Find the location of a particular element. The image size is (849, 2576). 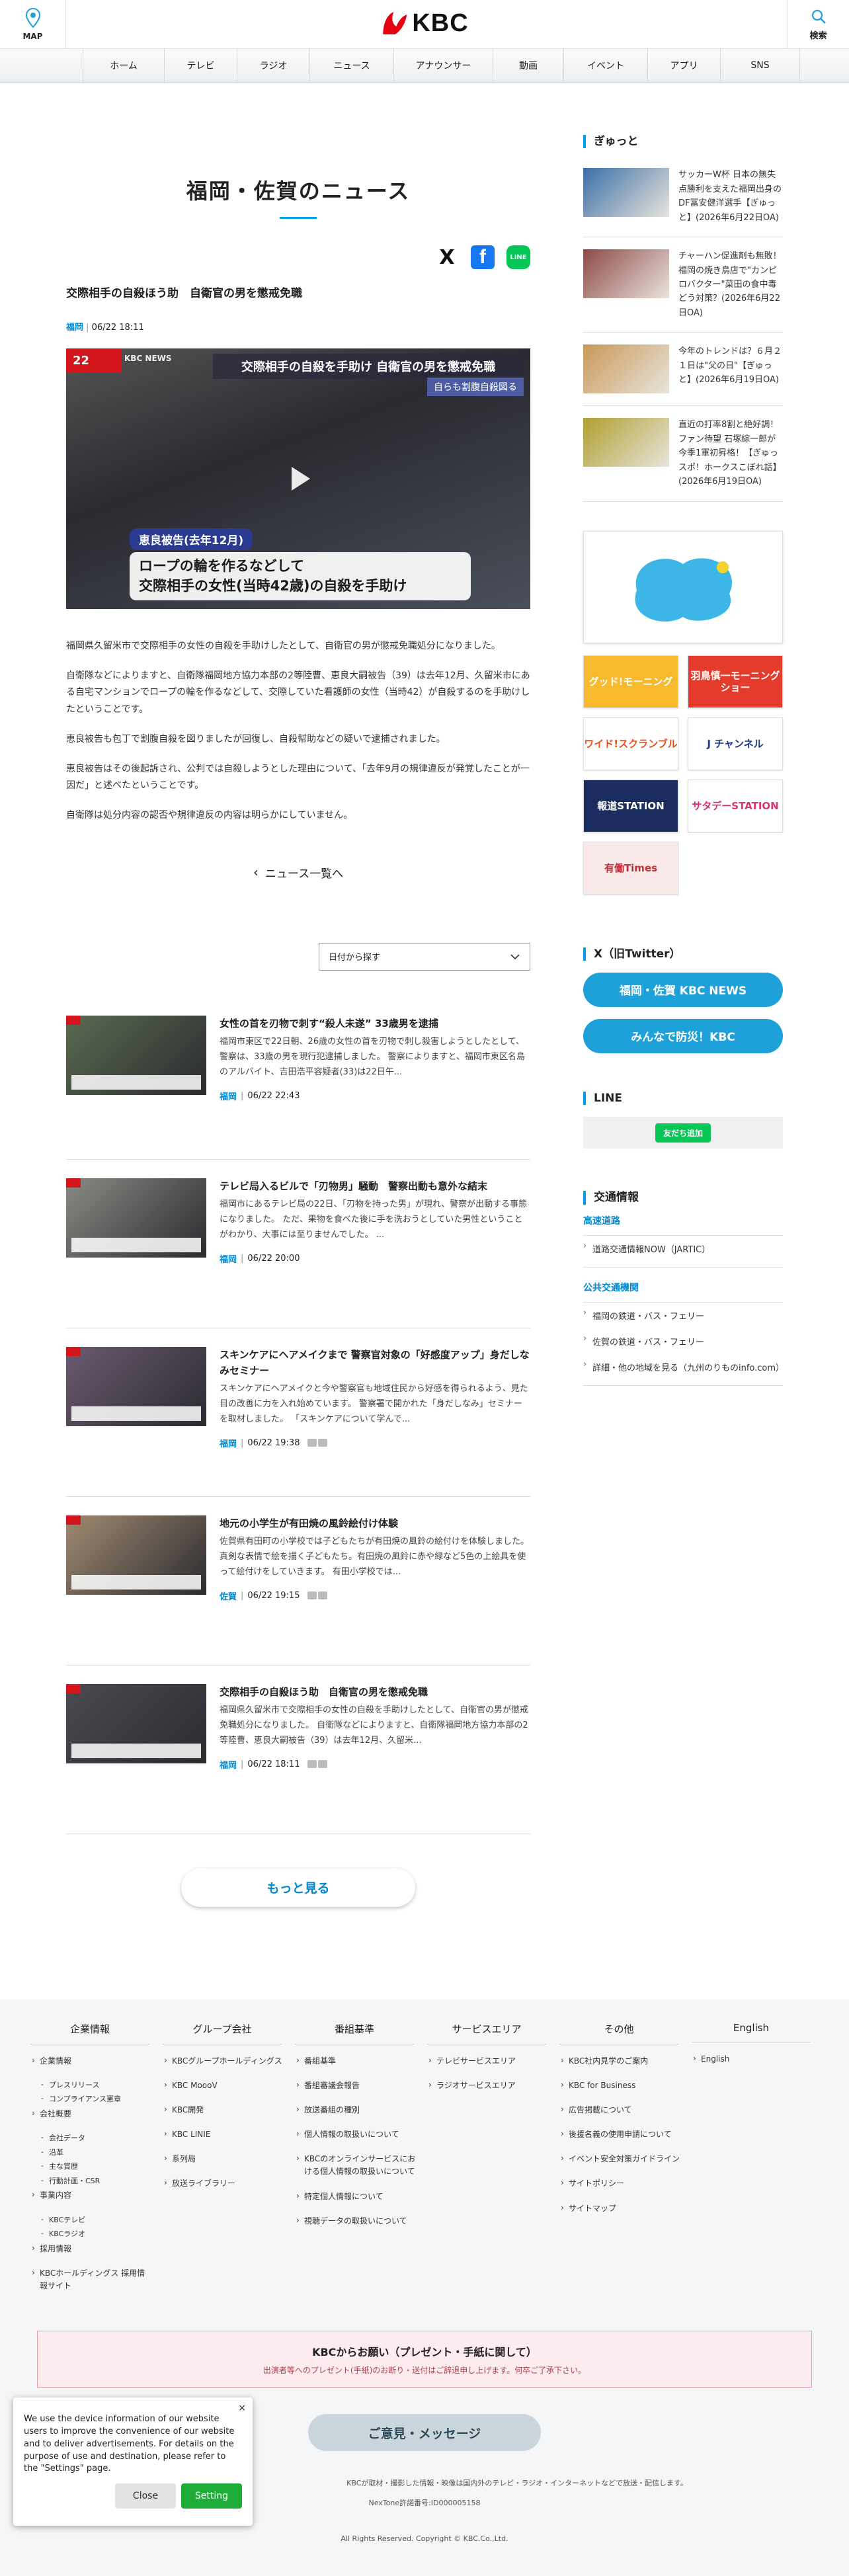

nav-item: SNS is located at coordinates (760, 65).